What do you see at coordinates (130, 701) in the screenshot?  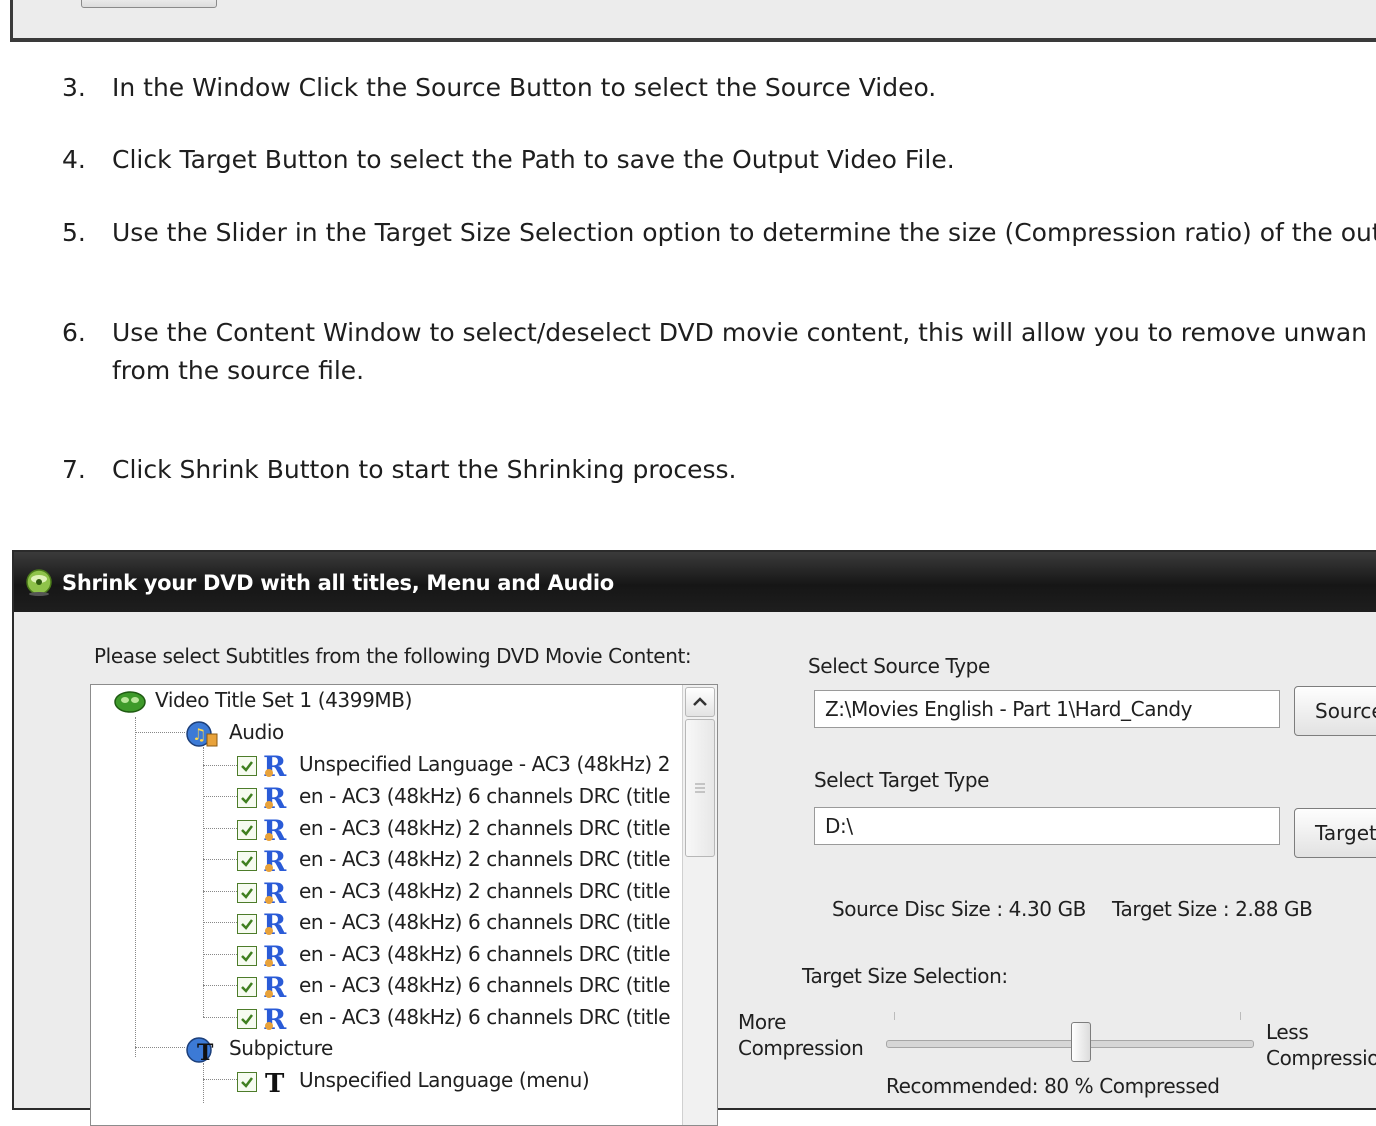 I see `video-title-set-icon` at bounding box center [130, 701].